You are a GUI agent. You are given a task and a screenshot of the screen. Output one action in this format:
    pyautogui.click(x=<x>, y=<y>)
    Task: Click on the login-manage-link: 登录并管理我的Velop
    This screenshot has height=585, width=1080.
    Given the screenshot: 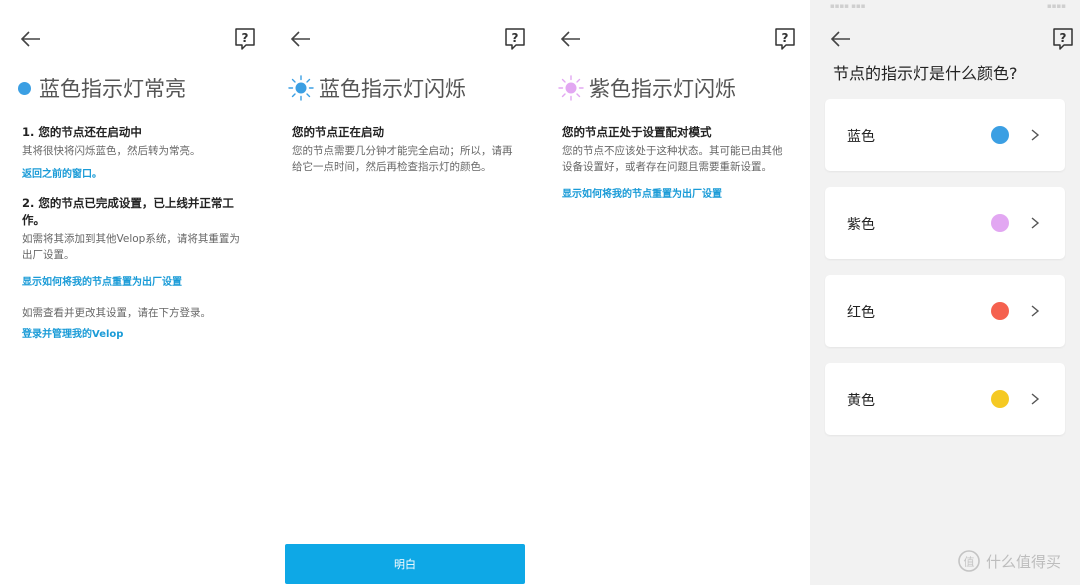 What is the action you would take?
    pyautogui.click(x=136, y=335)
    